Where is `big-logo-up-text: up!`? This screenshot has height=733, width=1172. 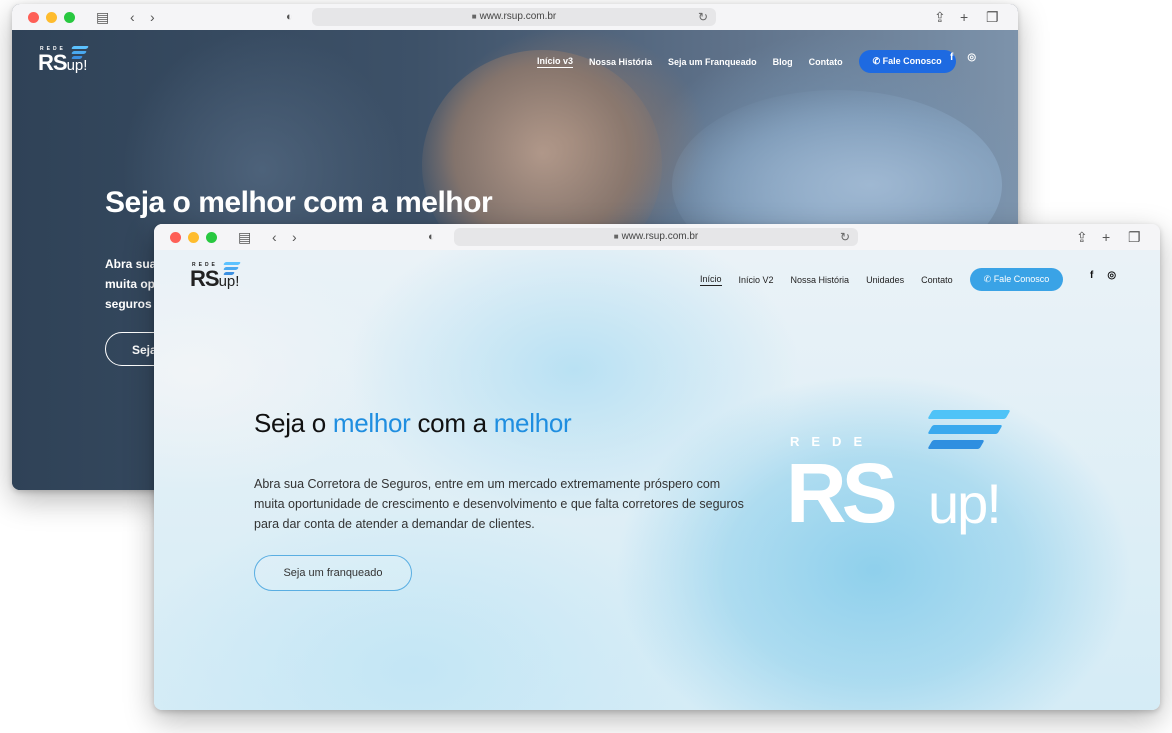
big-logo-up-text: up! is located at coordinates (965, 503).